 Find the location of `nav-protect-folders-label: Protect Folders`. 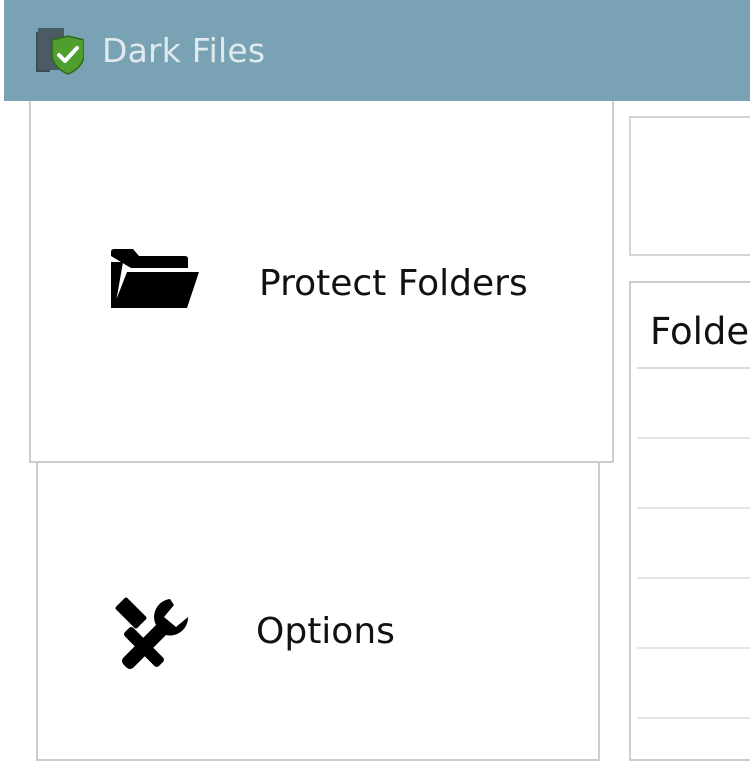

nav-protect-folders-label: Protect Folders is located at coordinates (393, 283).